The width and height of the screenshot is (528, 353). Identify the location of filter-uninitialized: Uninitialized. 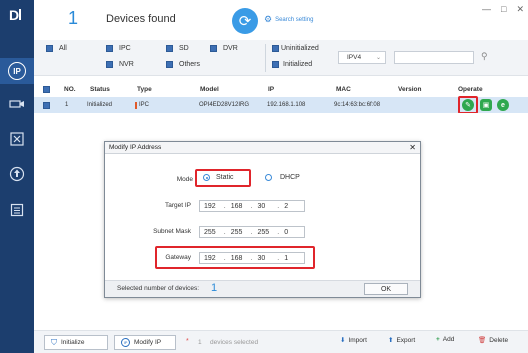
(295, 48).